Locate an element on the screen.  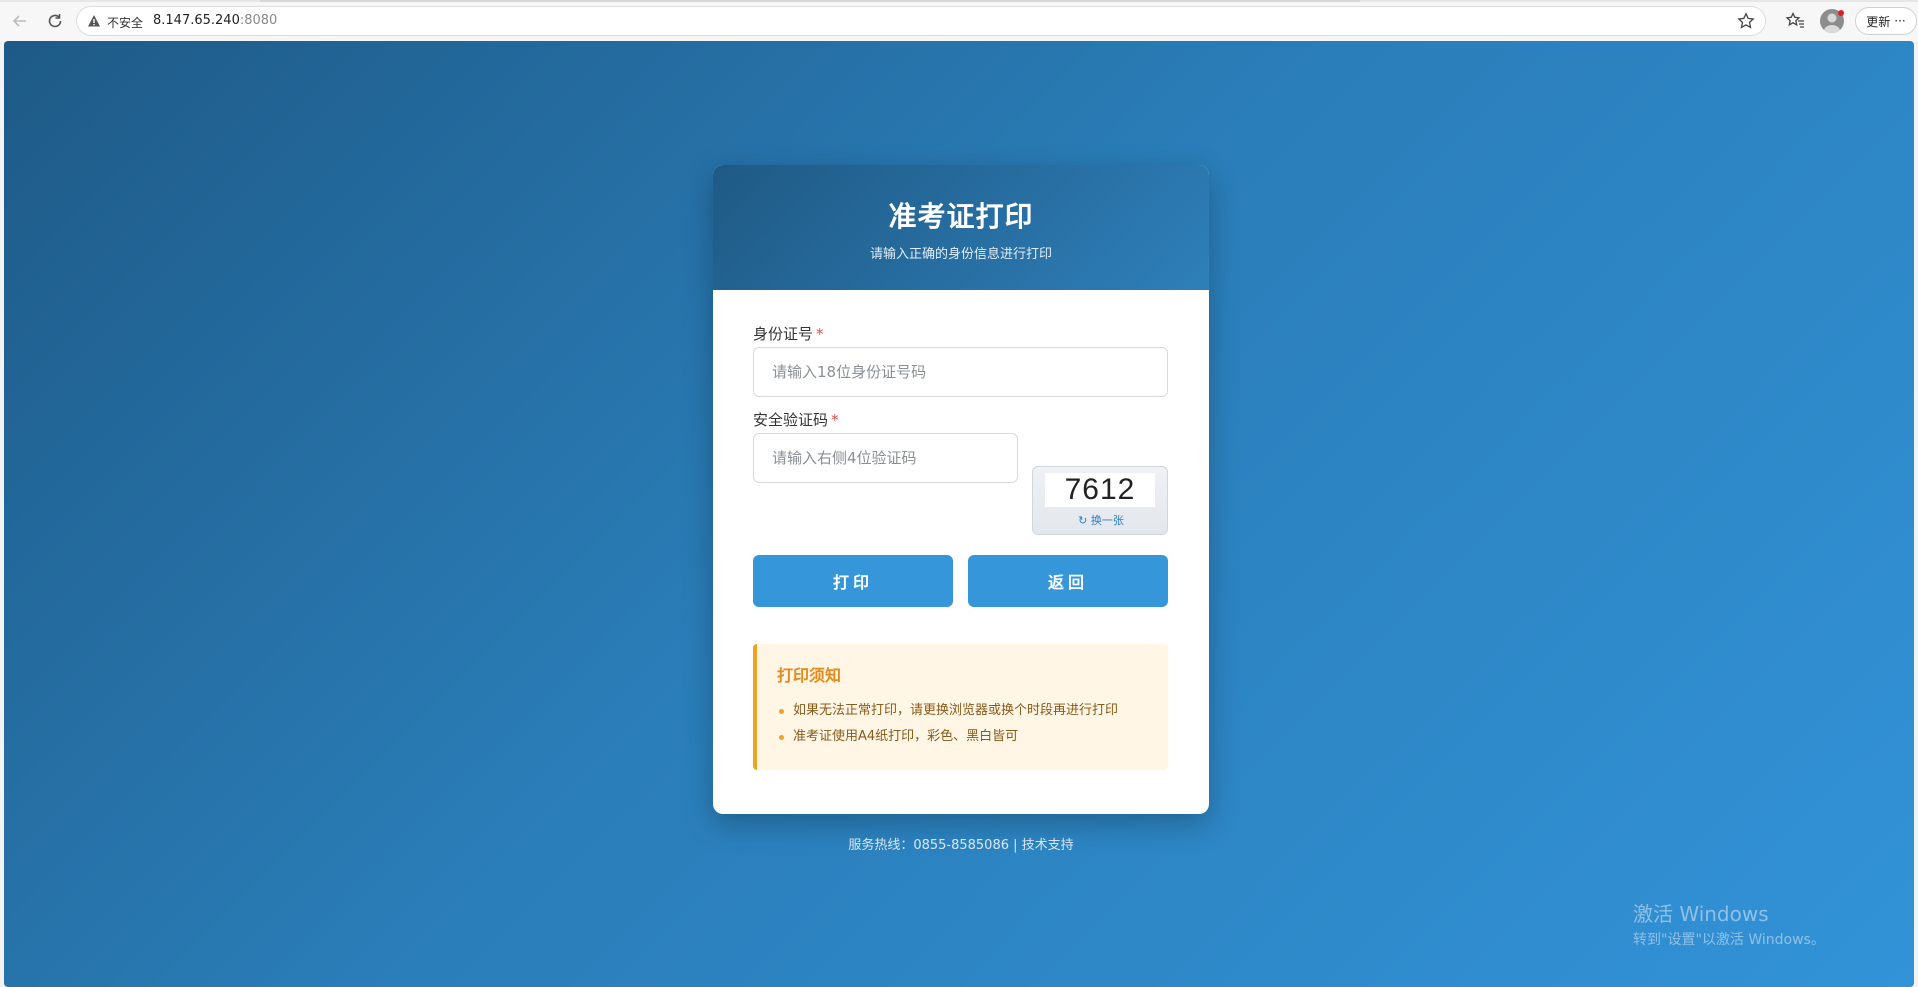
watermark-subtitle: 转到"设置"以激活 Windows。 is located at coordinates (1729, 940).